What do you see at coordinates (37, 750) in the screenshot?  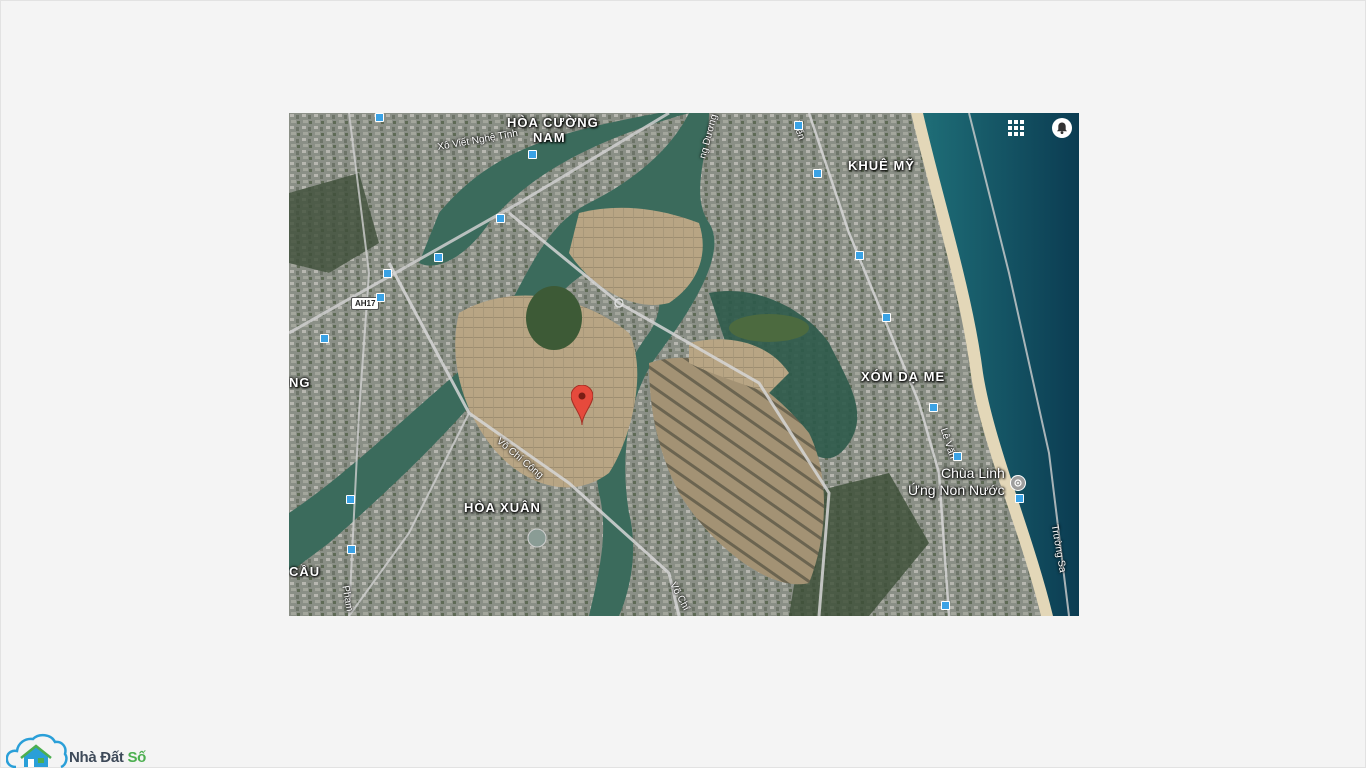 I see `cloud-house-icon` at bounding box center [37, 750].